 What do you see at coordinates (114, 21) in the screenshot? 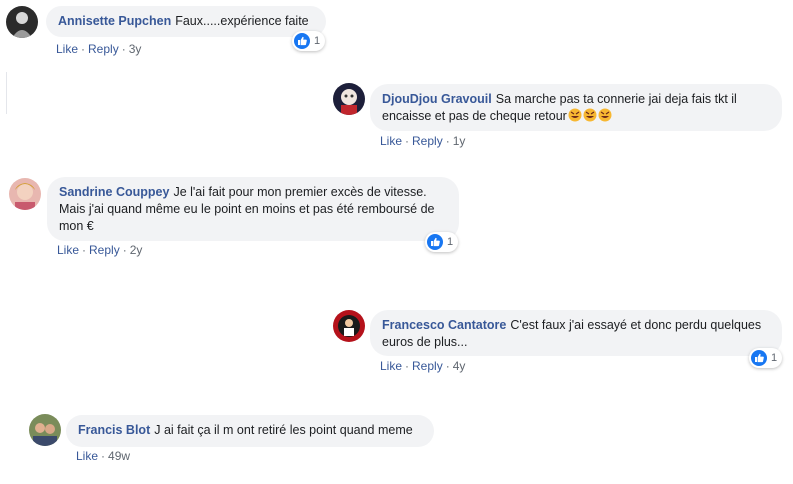
I see `comment-author: Annisette Pupchen` at bounding box center [114, 21].